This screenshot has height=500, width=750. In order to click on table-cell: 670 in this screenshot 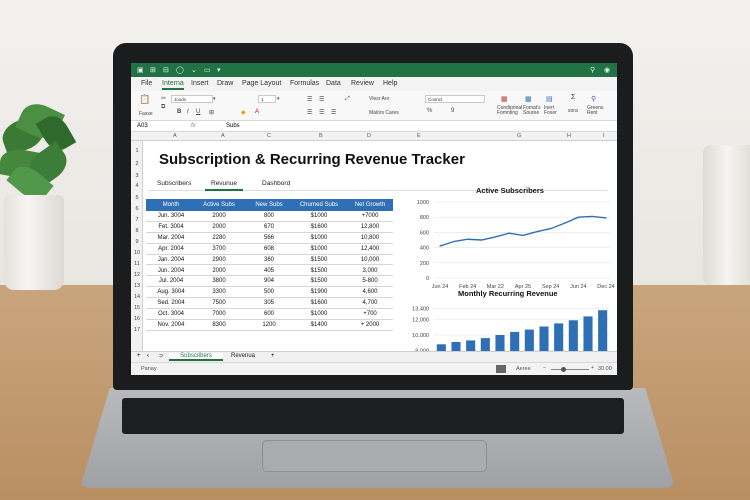, I will do `click(269, 227)`.